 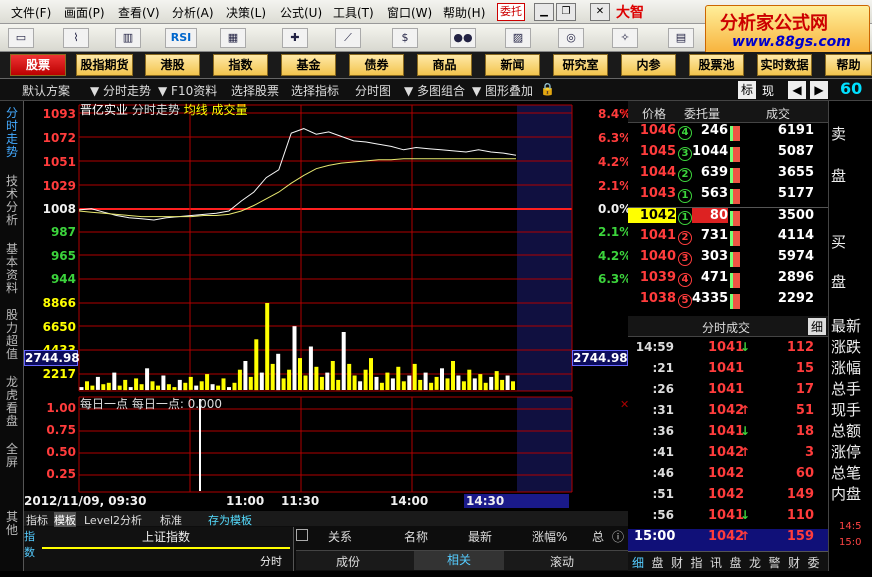 I want to click on minute-trend-dropdown: ▼ 分时走势, so click(x=120, y=90).